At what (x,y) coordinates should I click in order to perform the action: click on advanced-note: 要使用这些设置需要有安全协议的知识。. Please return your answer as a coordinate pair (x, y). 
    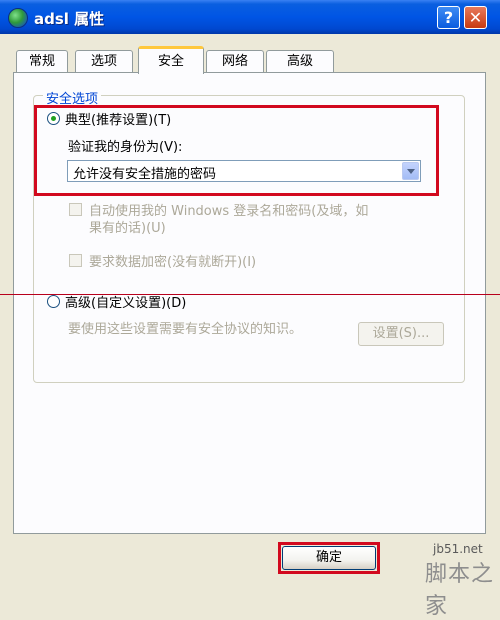
    Looking at the image, I should click on (185, 329).